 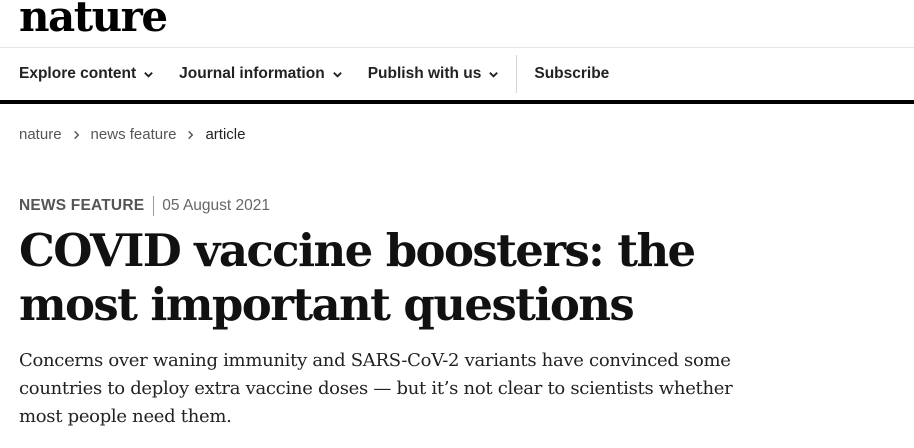 What do you see at coordinates (424, 73) in the screenshot?
I see `nav-item-label: Publish with us` at bounding box center [424, 73].